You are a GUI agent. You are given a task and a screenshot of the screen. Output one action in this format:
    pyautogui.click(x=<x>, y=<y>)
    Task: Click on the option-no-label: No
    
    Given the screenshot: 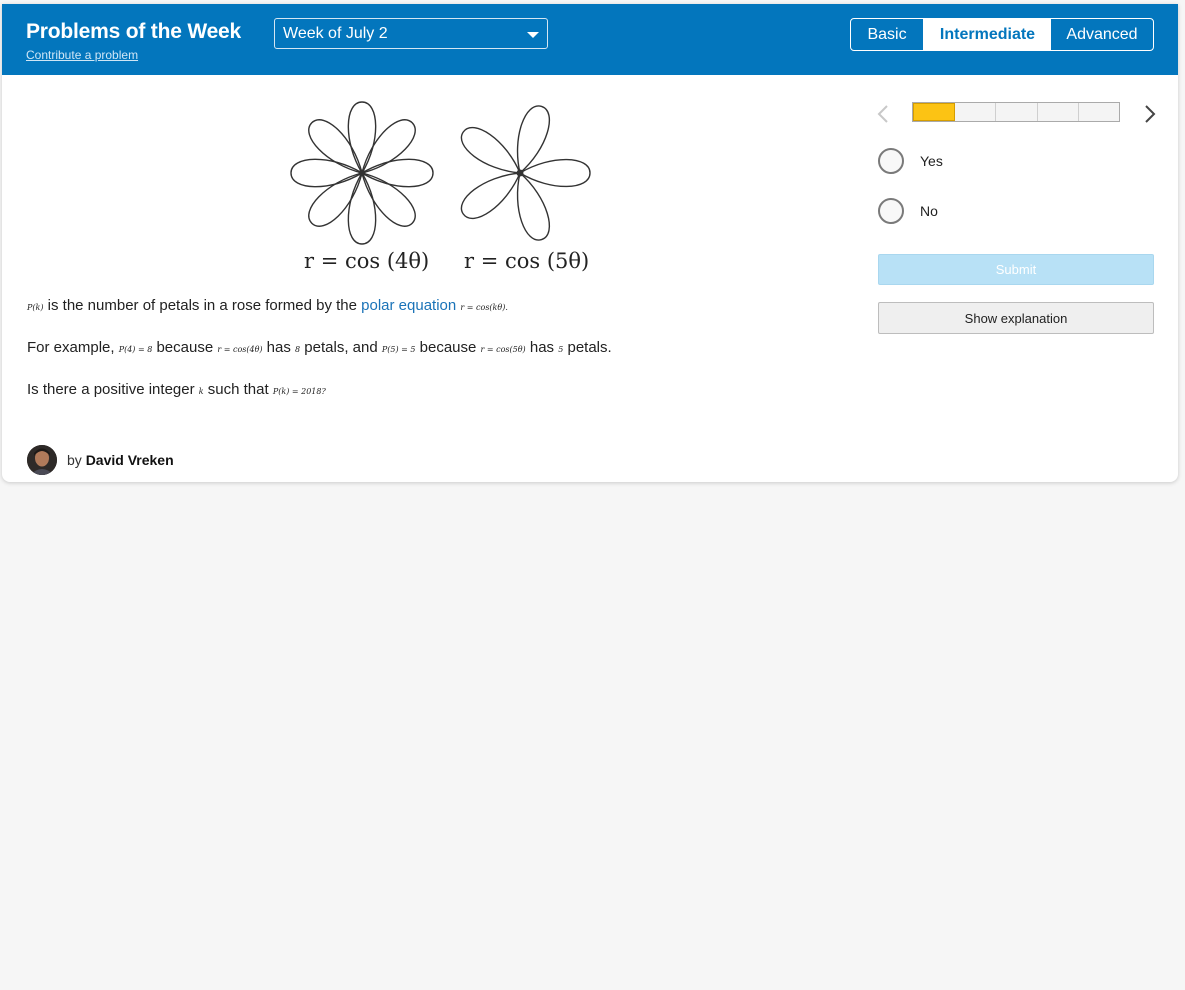 What is the action you would take?
    pyautogui.click(x=929, y=211)
    